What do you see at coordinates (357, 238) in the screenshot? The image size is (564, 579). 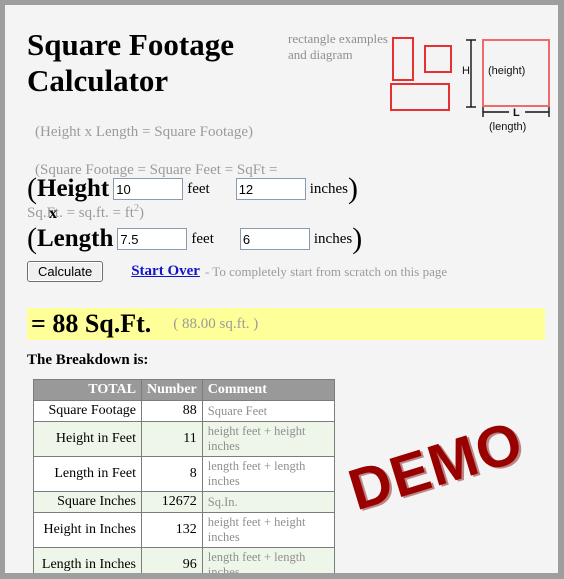 I see `length-close-paren: )` at bounding box center [357, 238].